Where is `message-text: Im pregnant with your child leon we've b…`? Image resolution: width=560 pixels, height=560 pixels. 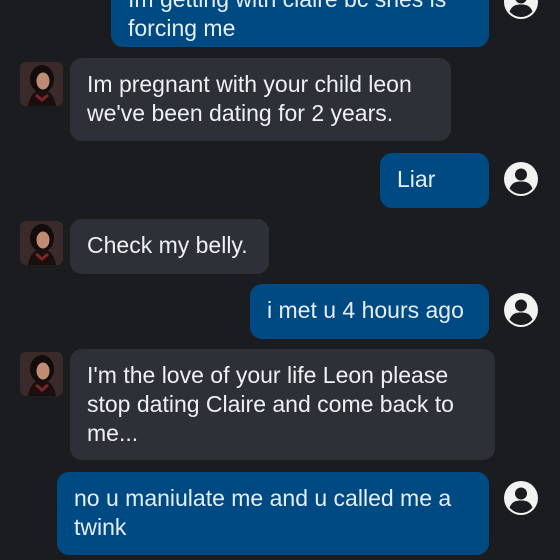
message-text: Im pregnant with your child leon we've b… is located at coordinates (249, 98).